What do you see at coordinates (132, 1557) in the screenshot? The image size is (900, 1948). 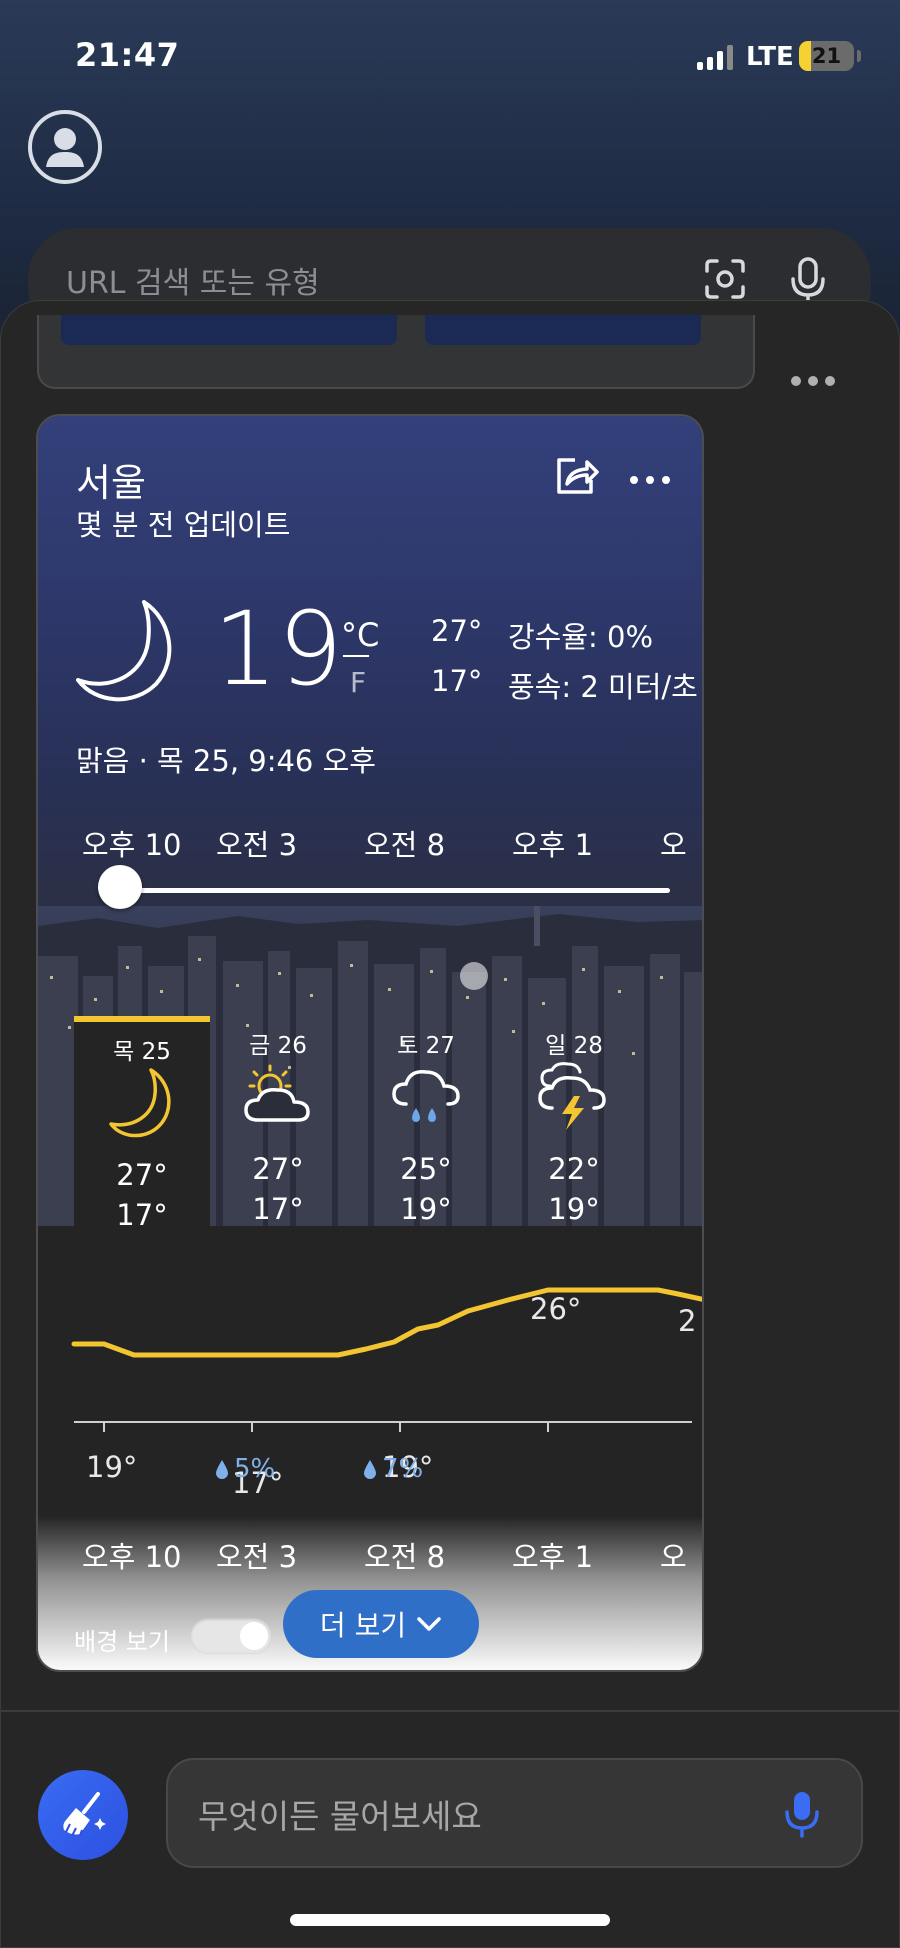 I see `graph-hour-label: 오후 10` at bounding box center [132, 1557].